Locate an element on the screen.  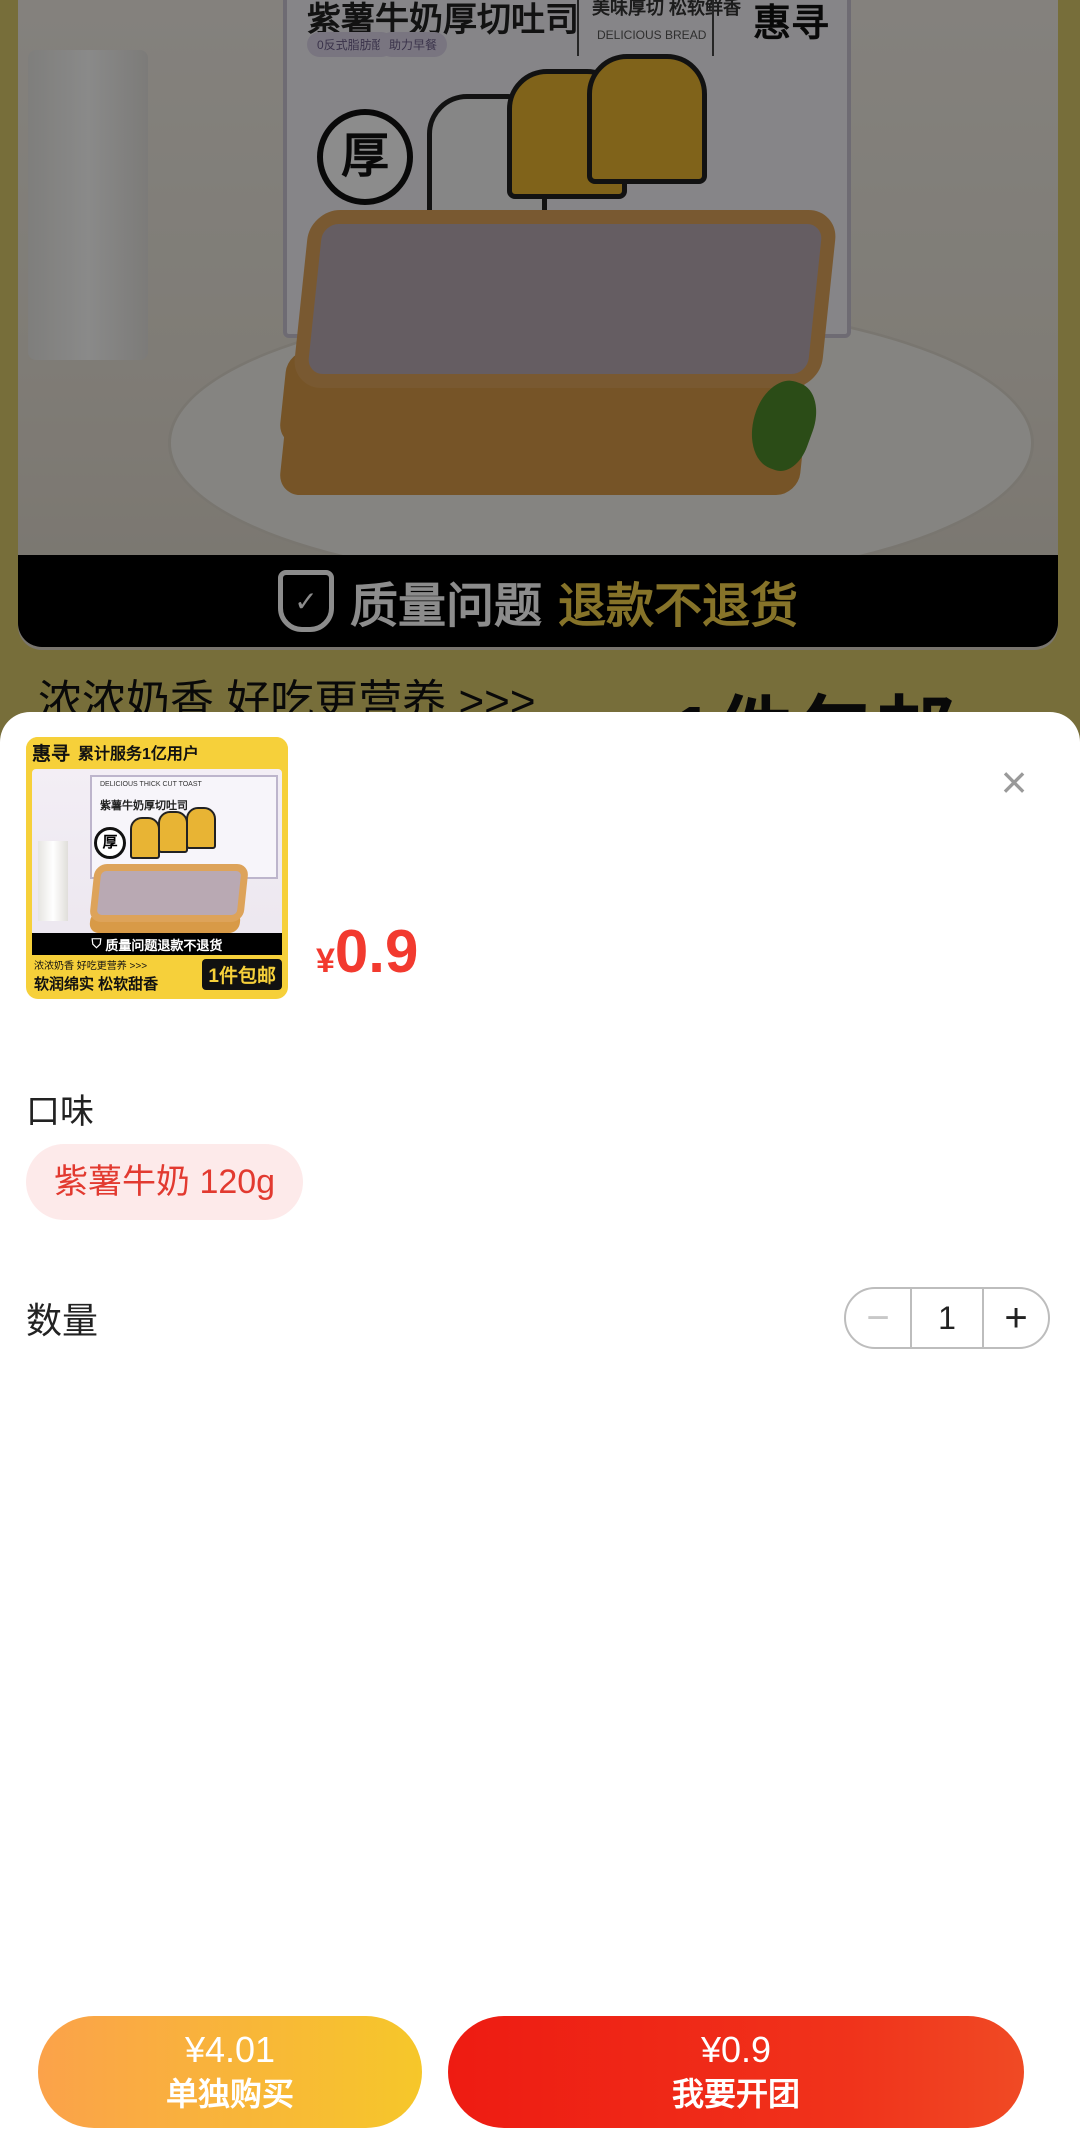
thumbnail-scene: DELICIOUS THICK CUT TOAST 紫薯牛奶厚切吐司 厚 is located at coordinates (157, 859).